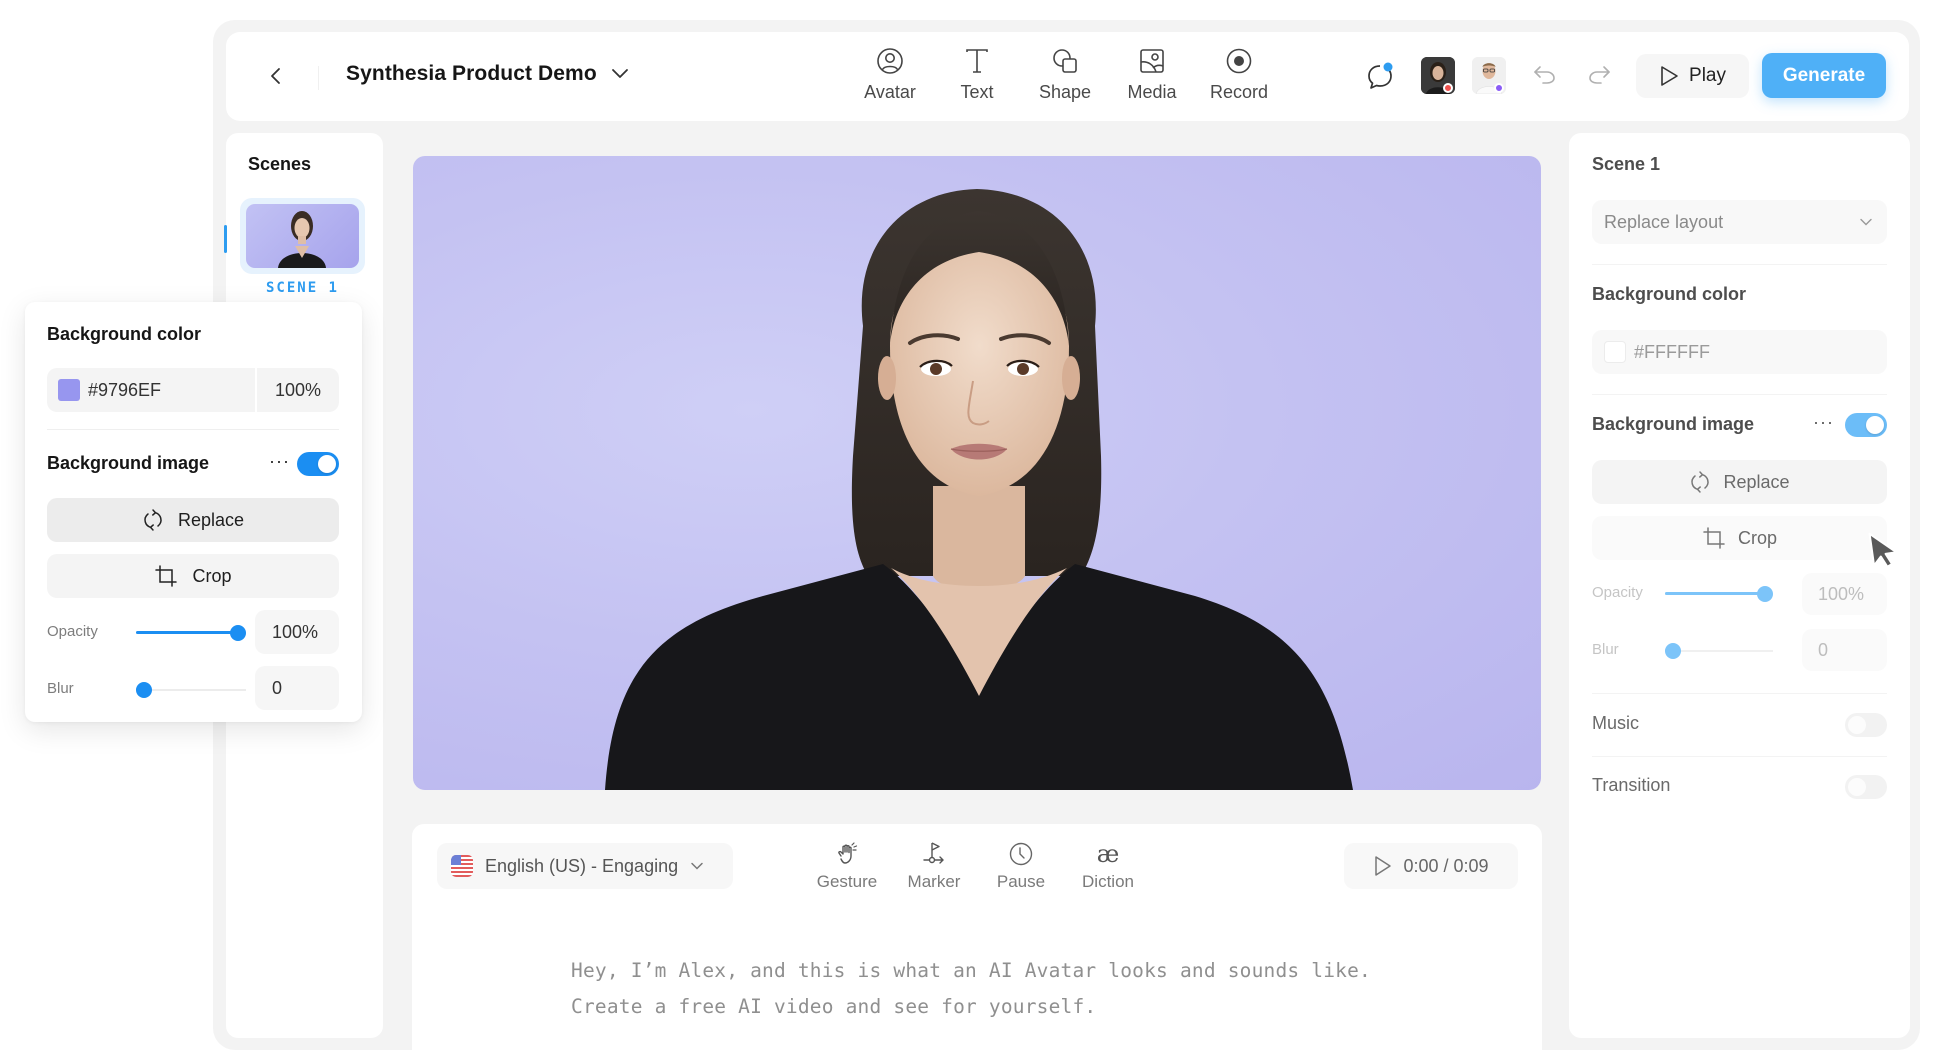 This screenshot has height=1060, width=1954. I want to click on play-label: Play, so click(1707, 75).